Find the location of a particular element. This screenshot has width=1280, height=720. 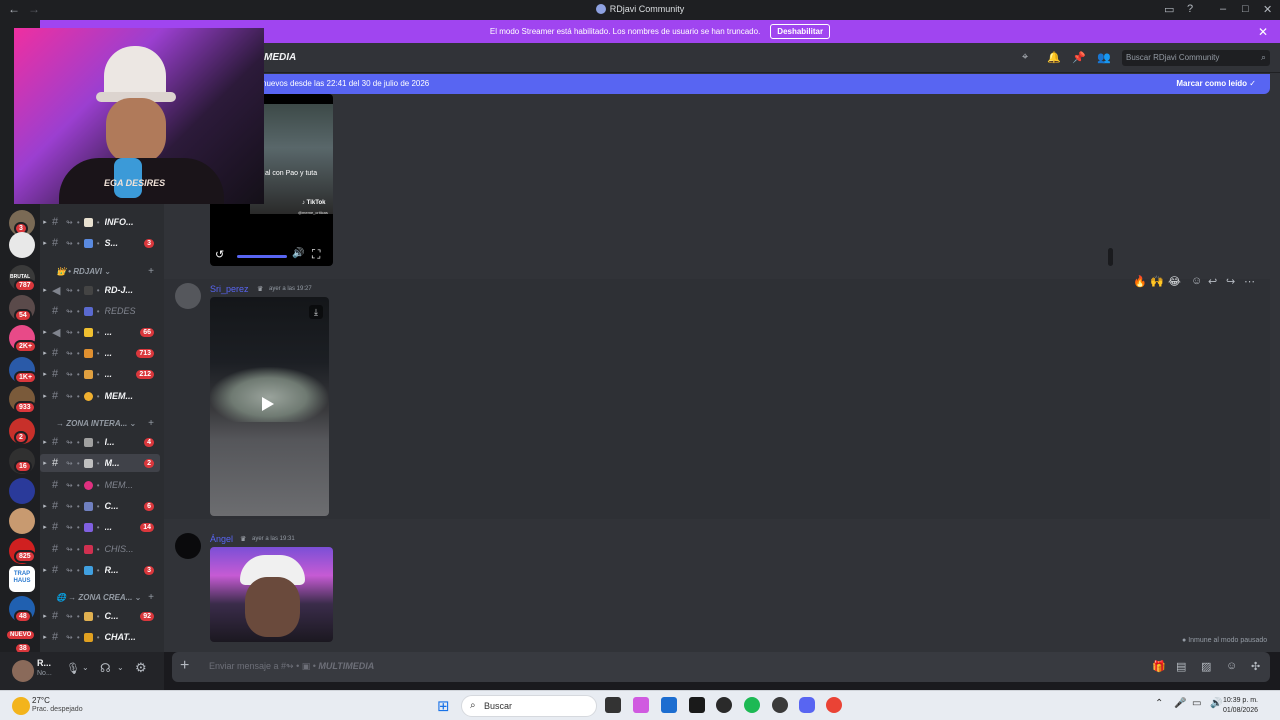

scrollbar-thumb is located at coordinates (1110, 257).